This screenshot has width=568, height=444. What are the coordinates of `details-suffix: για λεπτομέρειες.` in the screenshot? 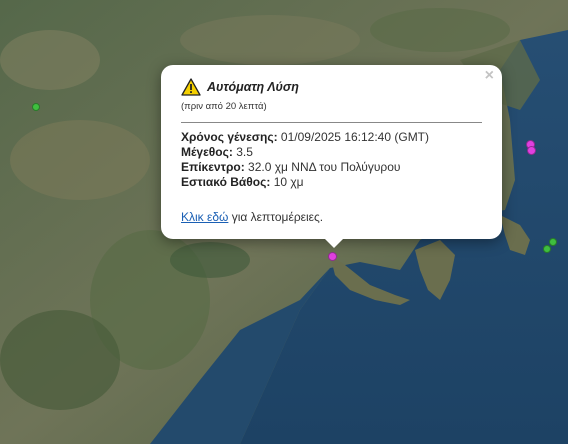 It's located at (276, 217).